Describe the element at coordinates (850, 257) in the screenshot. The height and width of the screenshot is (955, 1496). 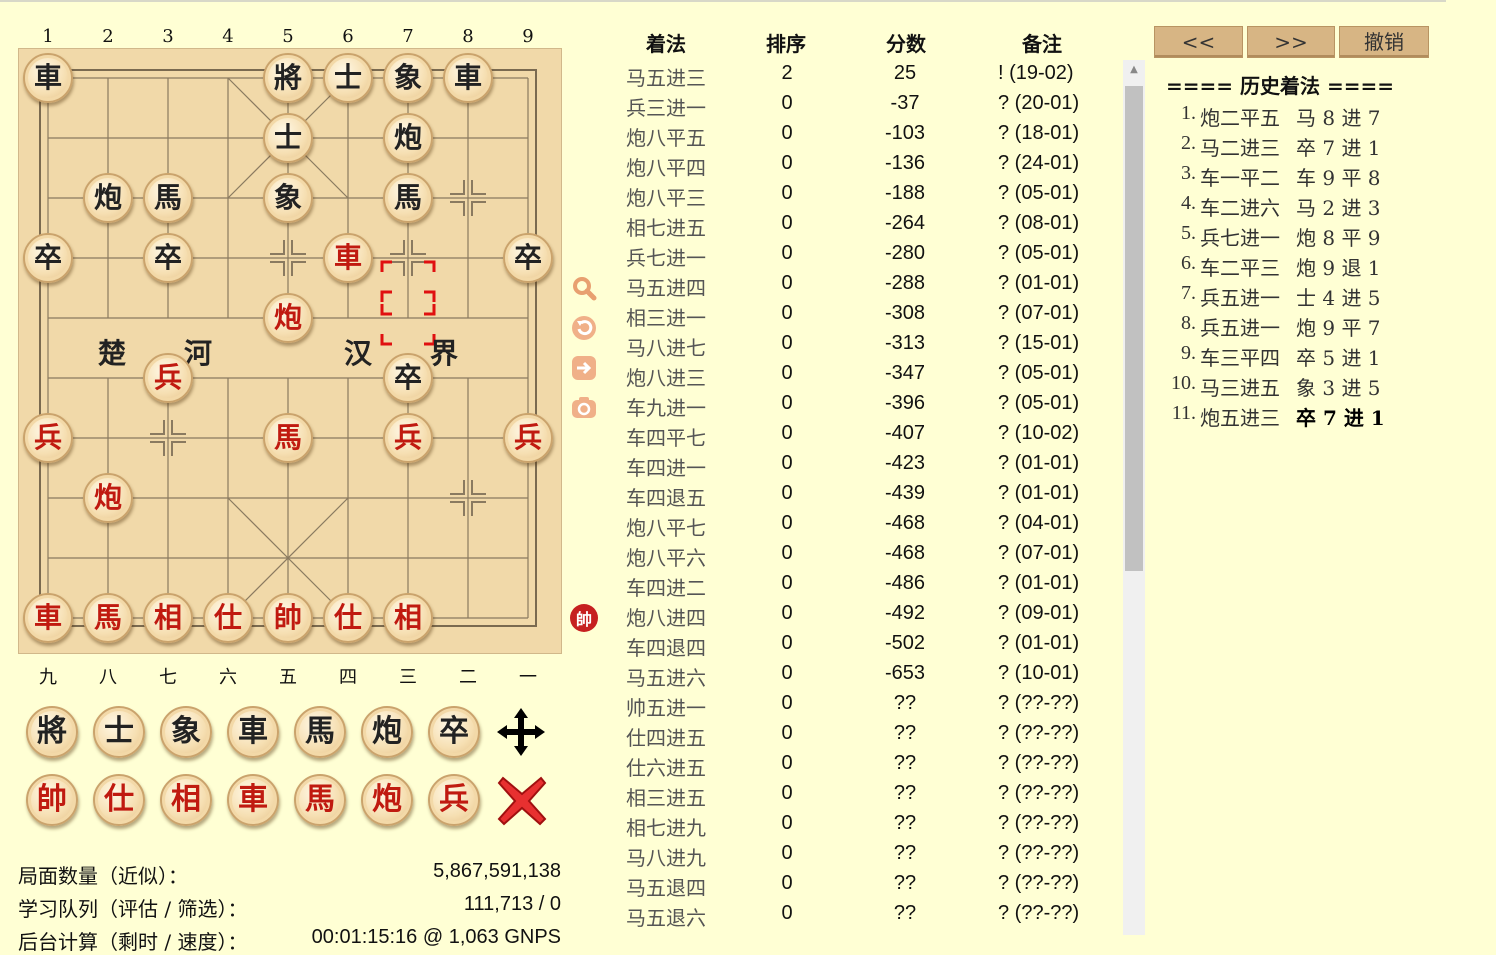
I see `table-row: 兵七进一 0 -280 ? (05-01)` at that location.